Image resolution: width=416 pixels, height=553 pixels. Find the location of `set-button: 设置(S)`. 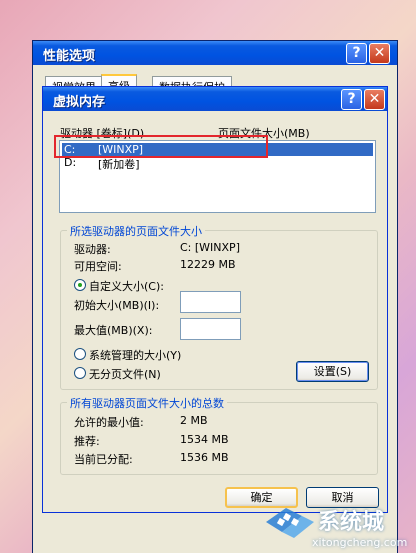

set-button: 设置(S) is located at coordinates (332, 371).